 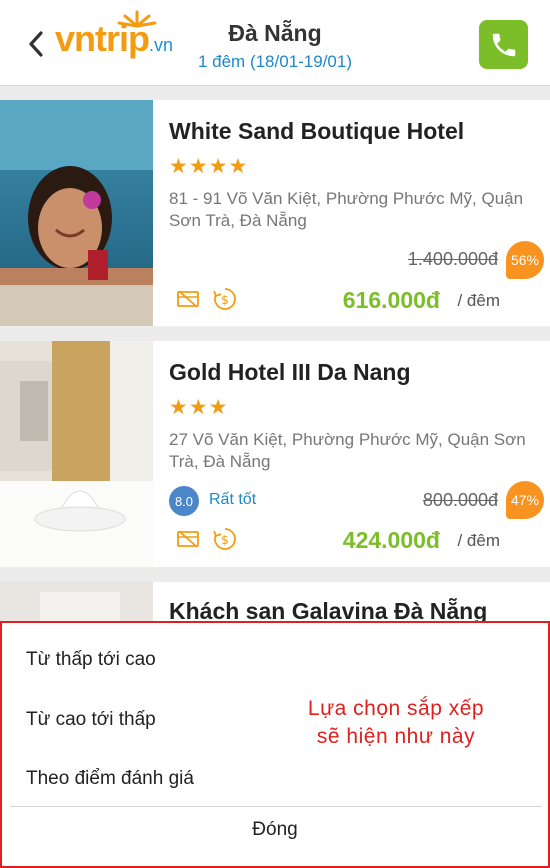 What do you see at coordinates (396, 708) in the screenshot?
I see `annotation-text: Lựa chọn sắp xếp` at bounding box center [396, 708].